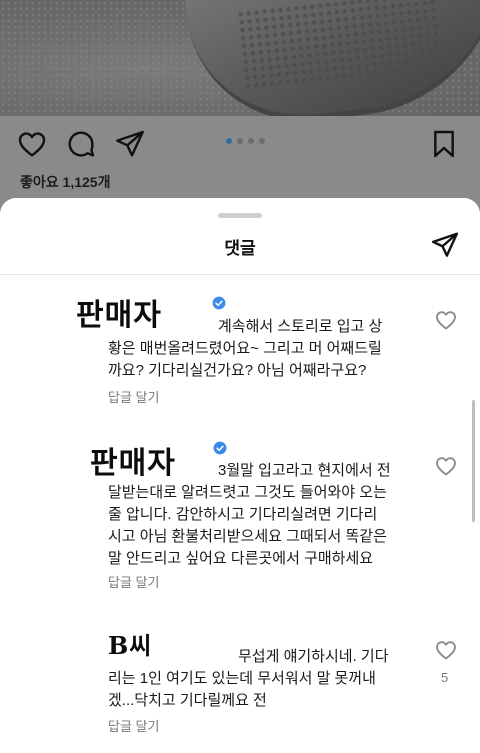  Describe the element at coordinates (240, 215) in the screenshot. I see `sheet-grabber` at that location.